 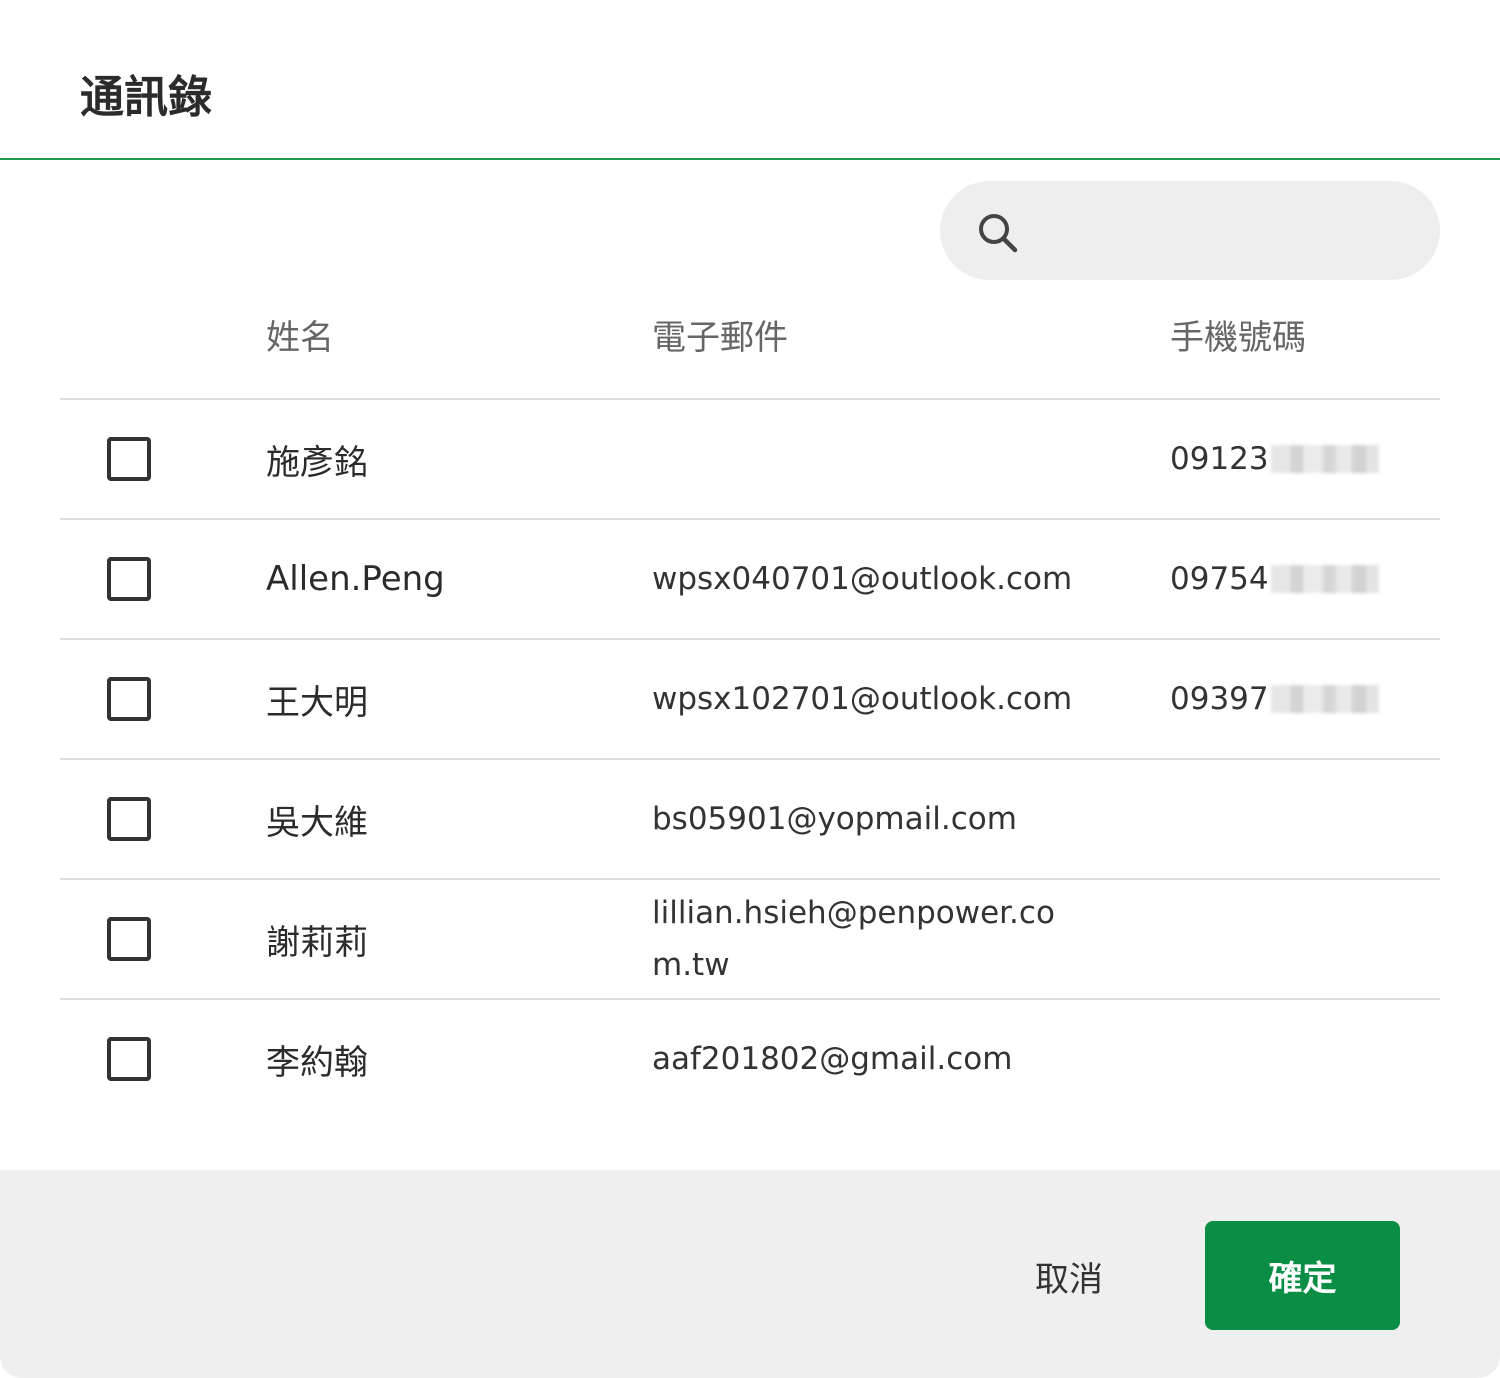 I want to click on contact-email: wpsx040701@outlook.com, so click(x=862, y=579).